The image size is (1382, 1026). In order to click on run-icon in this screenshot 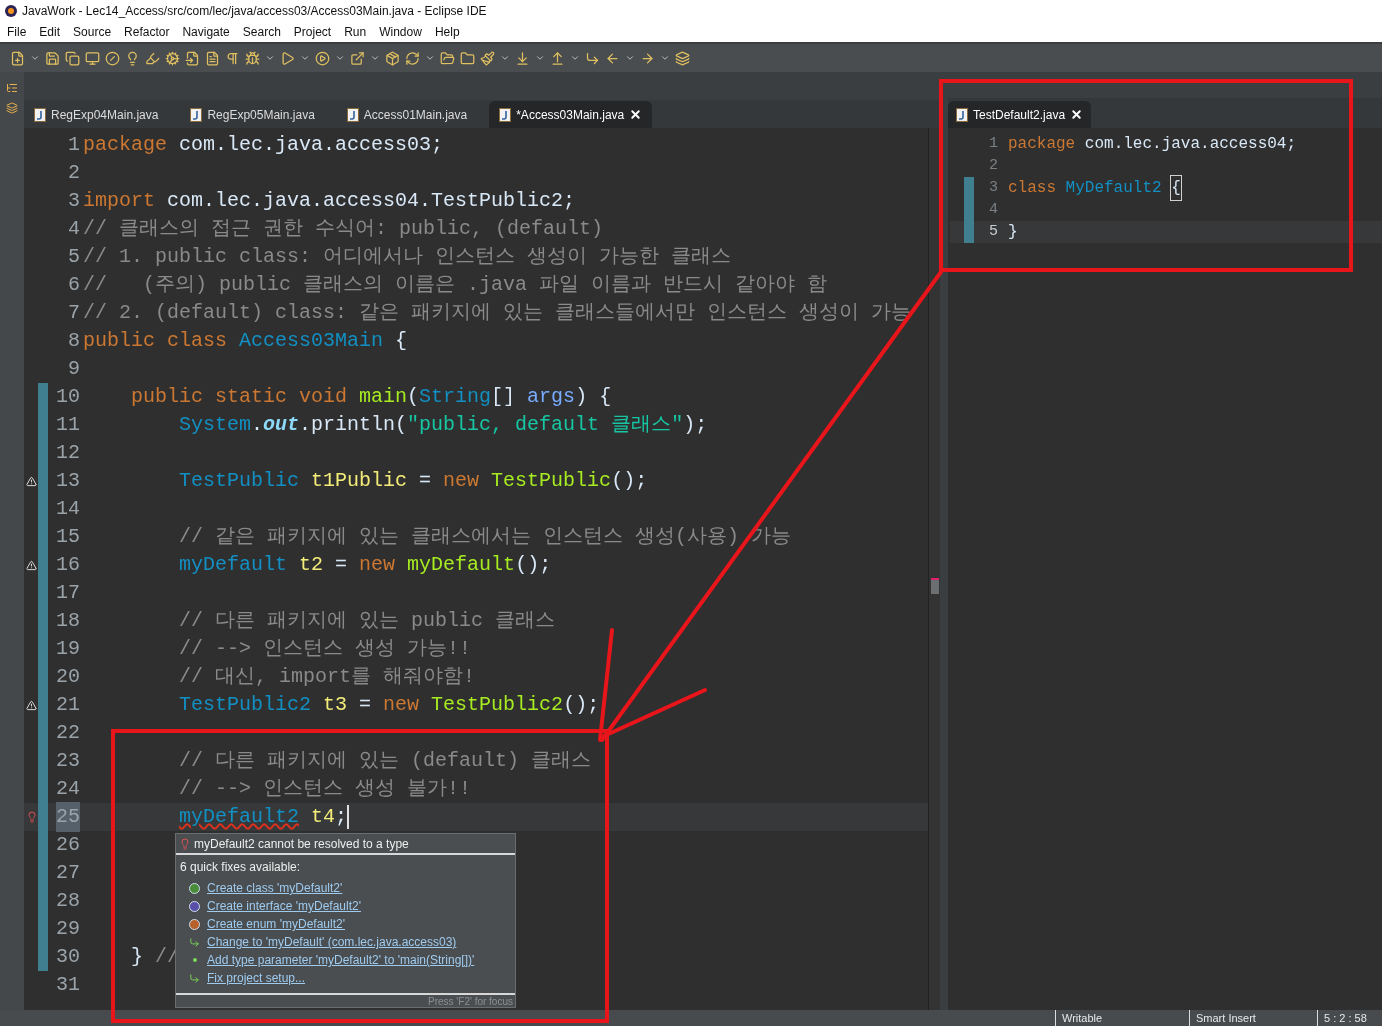, I will do `click(287, 58)`.